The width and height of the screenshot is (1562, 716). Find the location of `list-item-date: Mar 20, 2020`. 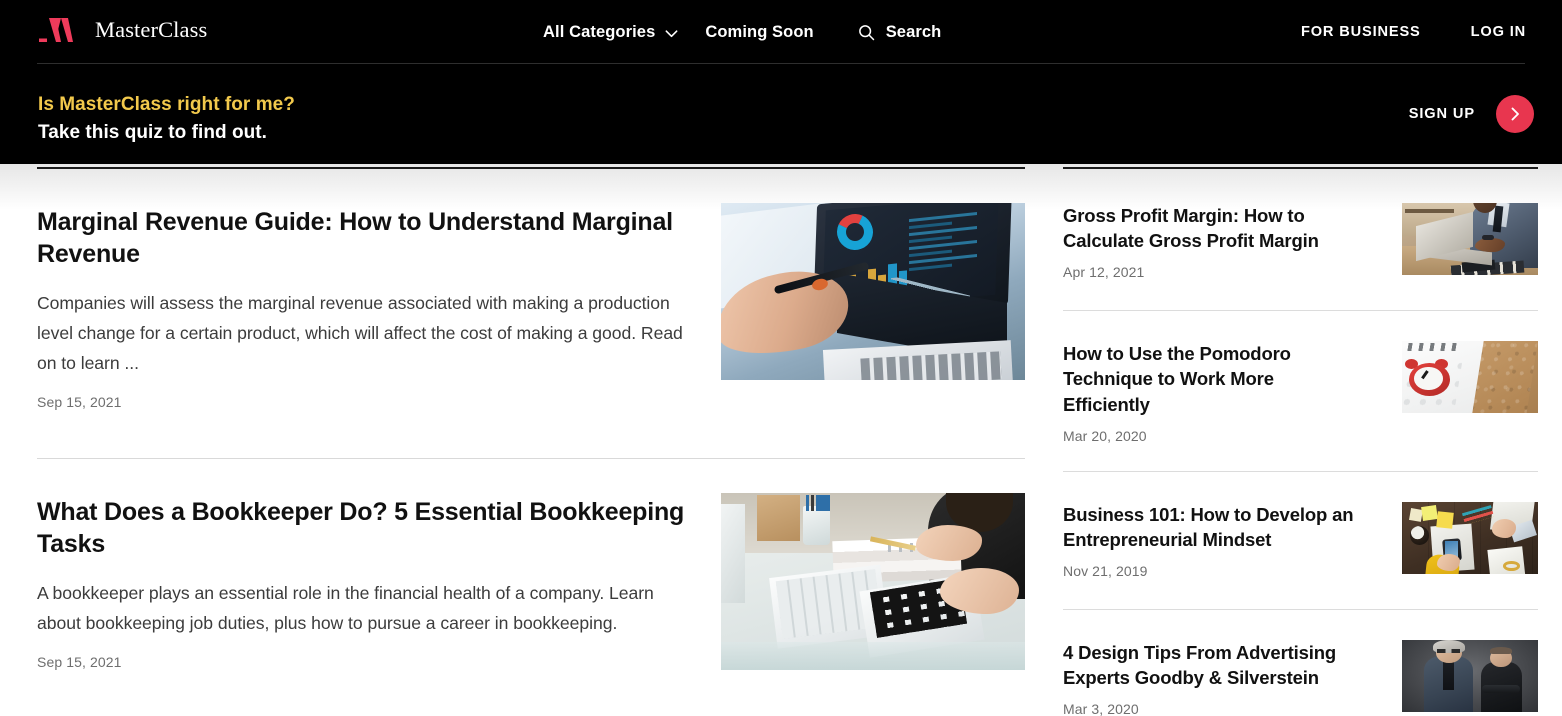

list-item-date: Mar 20, 2020 is located at coordinates (1105, 435).